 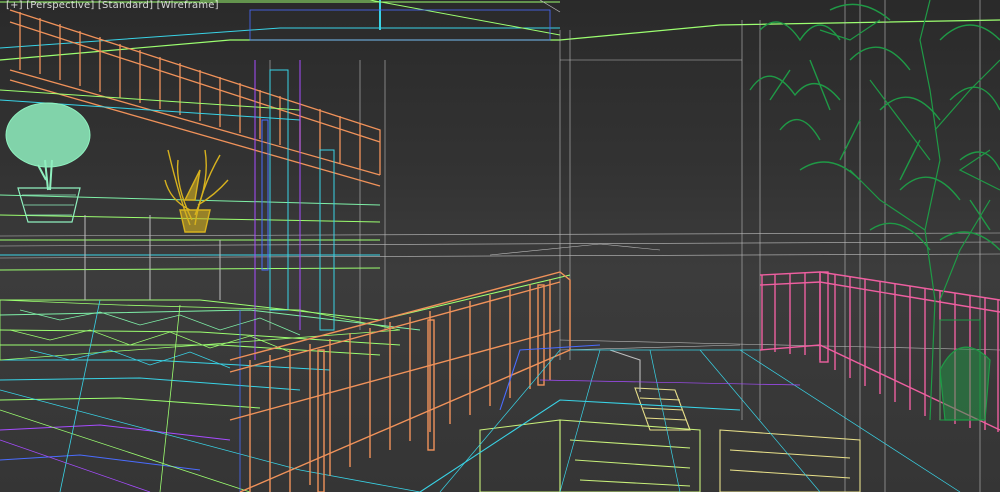 I want to click on viewport-menu-view: [Perspective], so click(x=60, y=5).